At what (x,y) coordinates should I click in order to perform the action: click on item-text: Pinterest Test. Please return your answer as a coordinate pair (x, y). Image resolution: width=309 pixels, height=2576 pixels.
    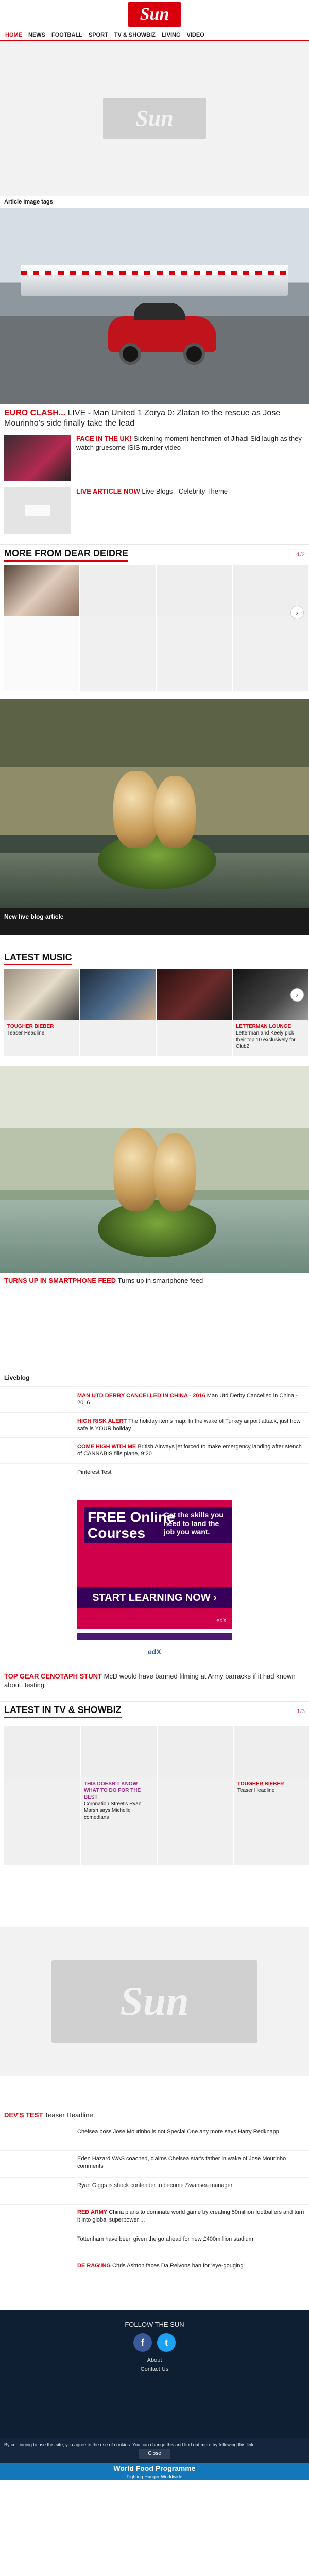
    Looking at the image, I should click on (95, 1472).